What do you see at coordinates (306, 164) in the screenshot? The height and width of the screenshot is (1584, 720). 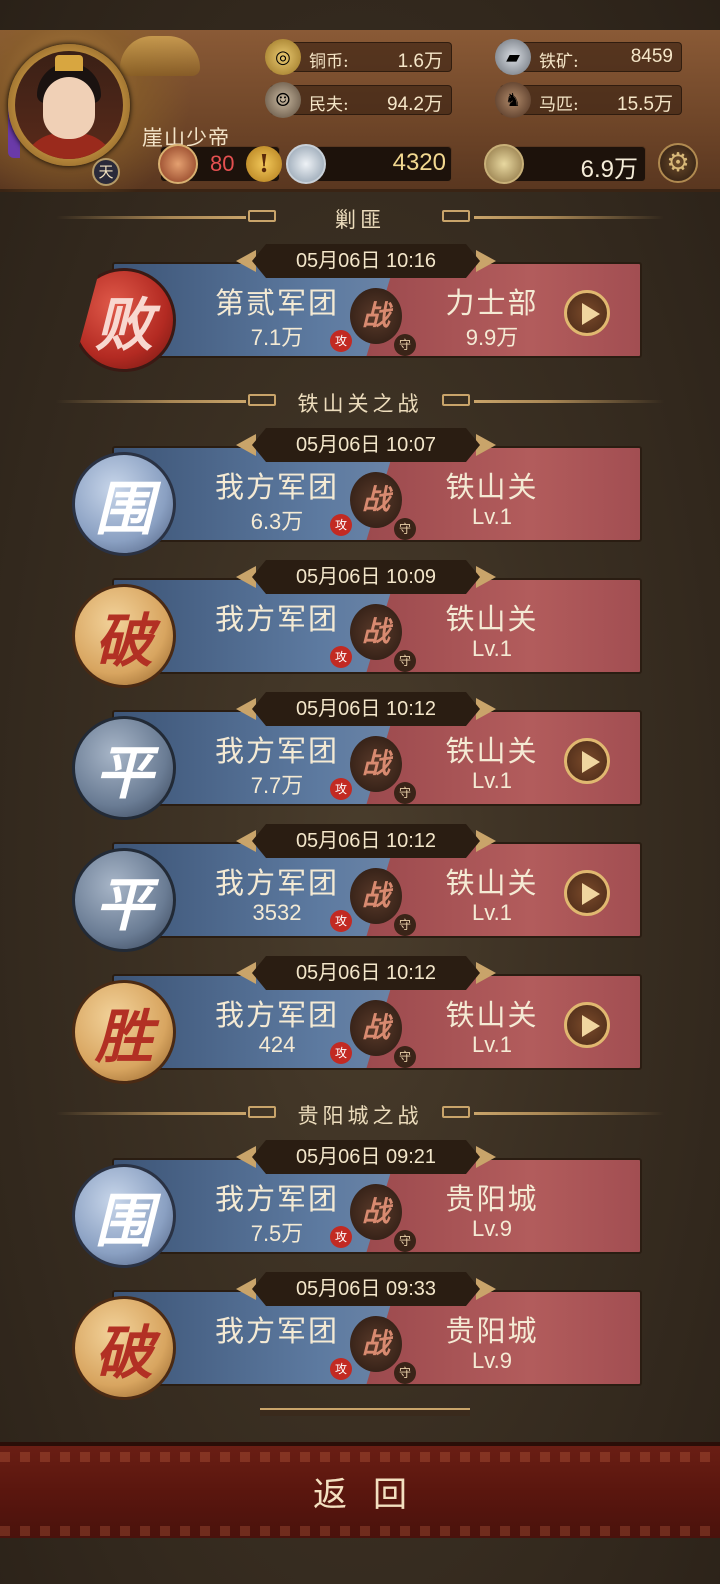 I see `silver-ingot-icon` at bounding box center [306, 164].